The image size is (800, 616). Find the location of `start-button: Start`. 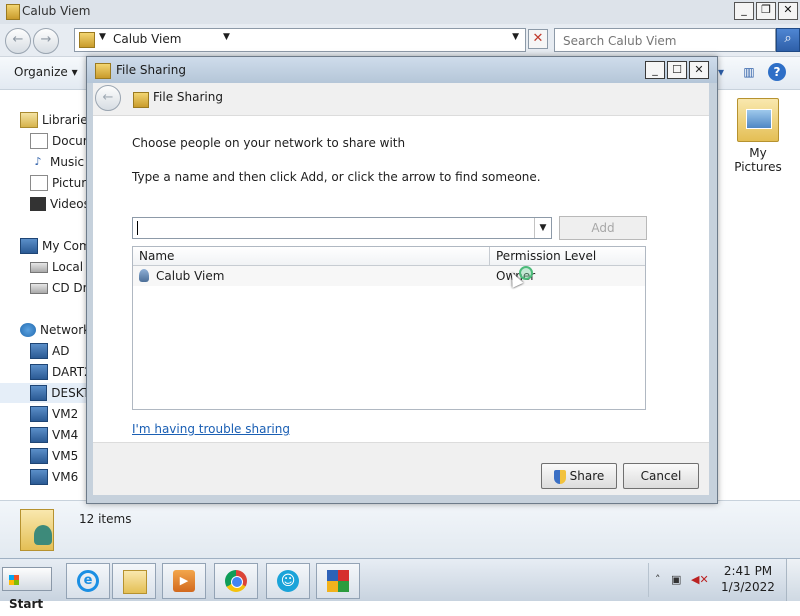

start-button: Start is located at coordinates (27, 589).